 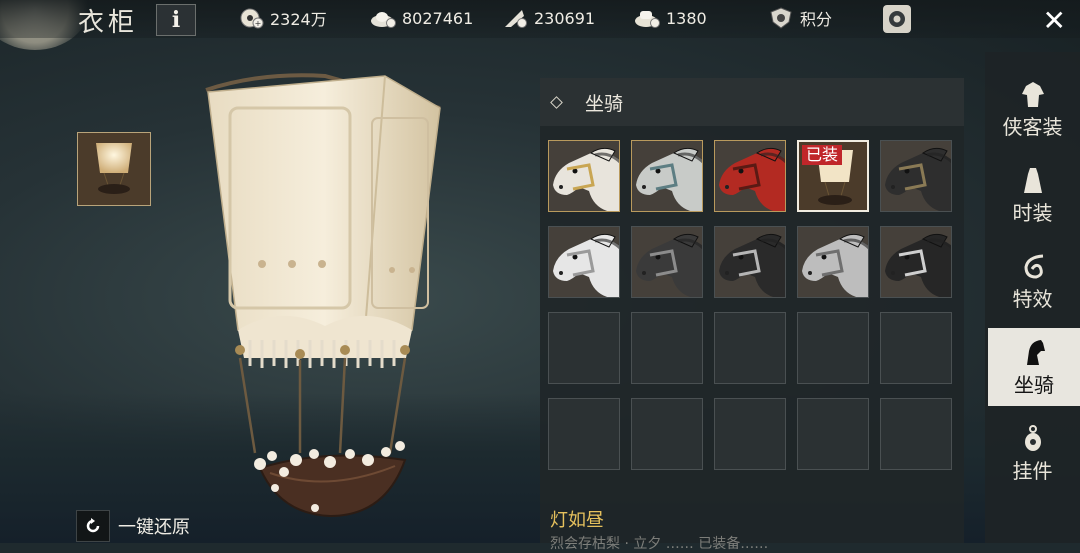 I want to click on gold-amount: 1380, so click(x=686, y=18).